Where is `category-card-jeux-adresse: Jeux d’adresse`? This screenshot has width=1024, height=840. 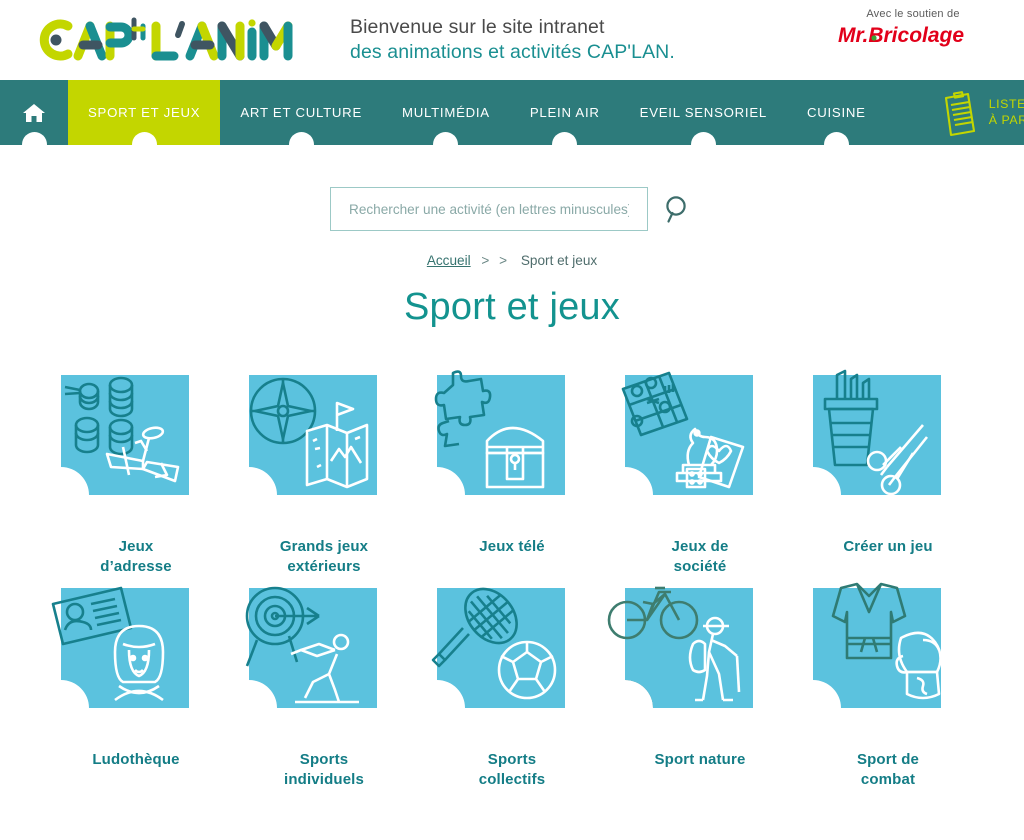
category-card-jeux-adresse: Jeux d’adresse is located at coordinates (136, 473).